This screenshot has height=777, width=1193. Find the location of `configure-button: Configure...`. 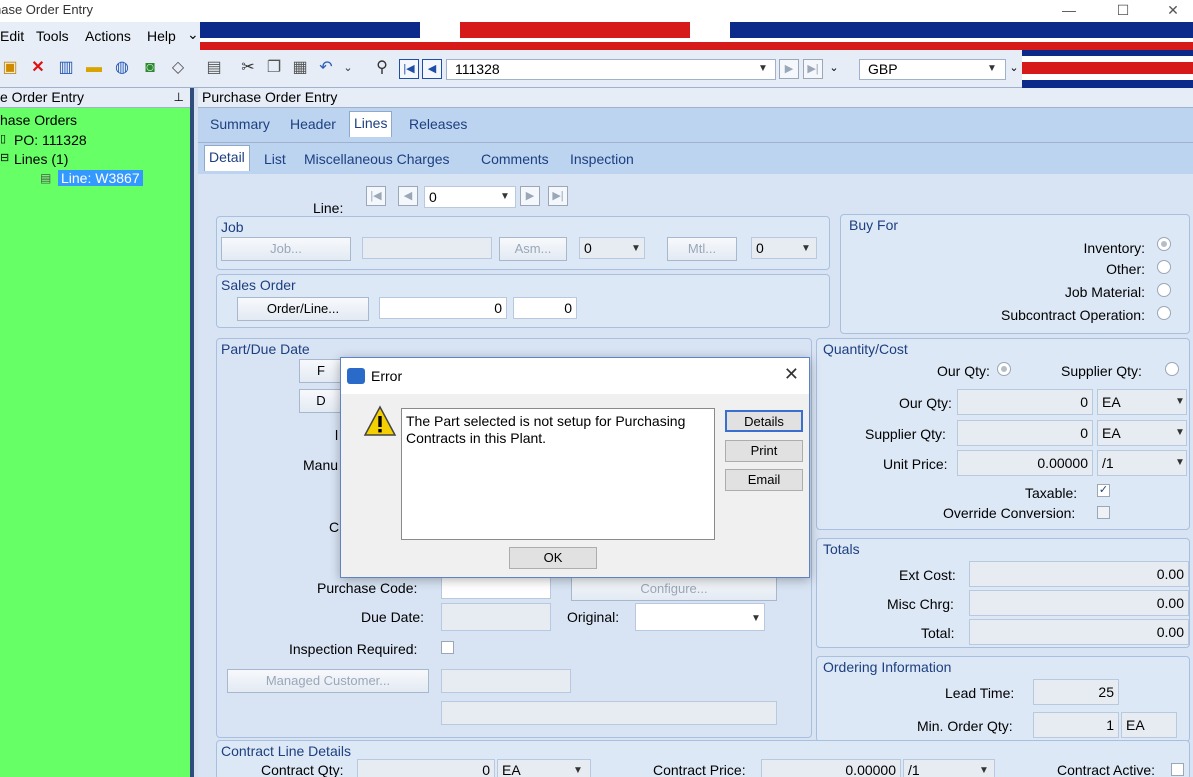

configure-button: Configure... is located at coordinates (674, 589).